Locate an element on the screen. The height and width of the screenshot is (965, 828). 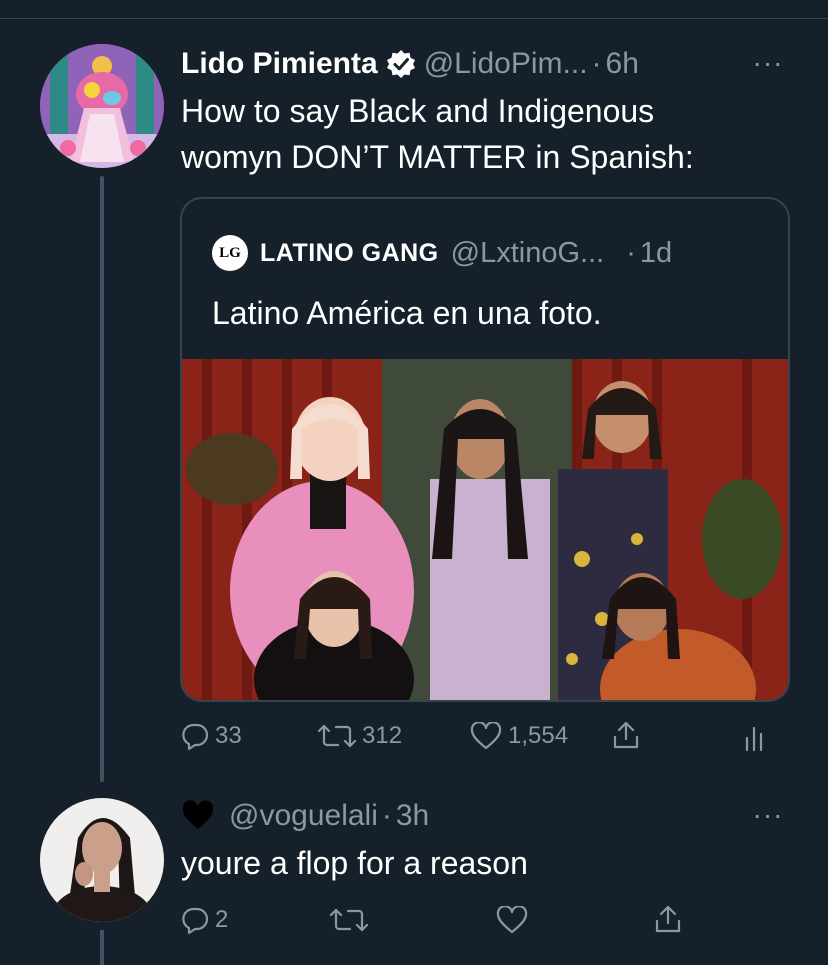
reply-reply-count: 2 is located at coordinates (222, 919).